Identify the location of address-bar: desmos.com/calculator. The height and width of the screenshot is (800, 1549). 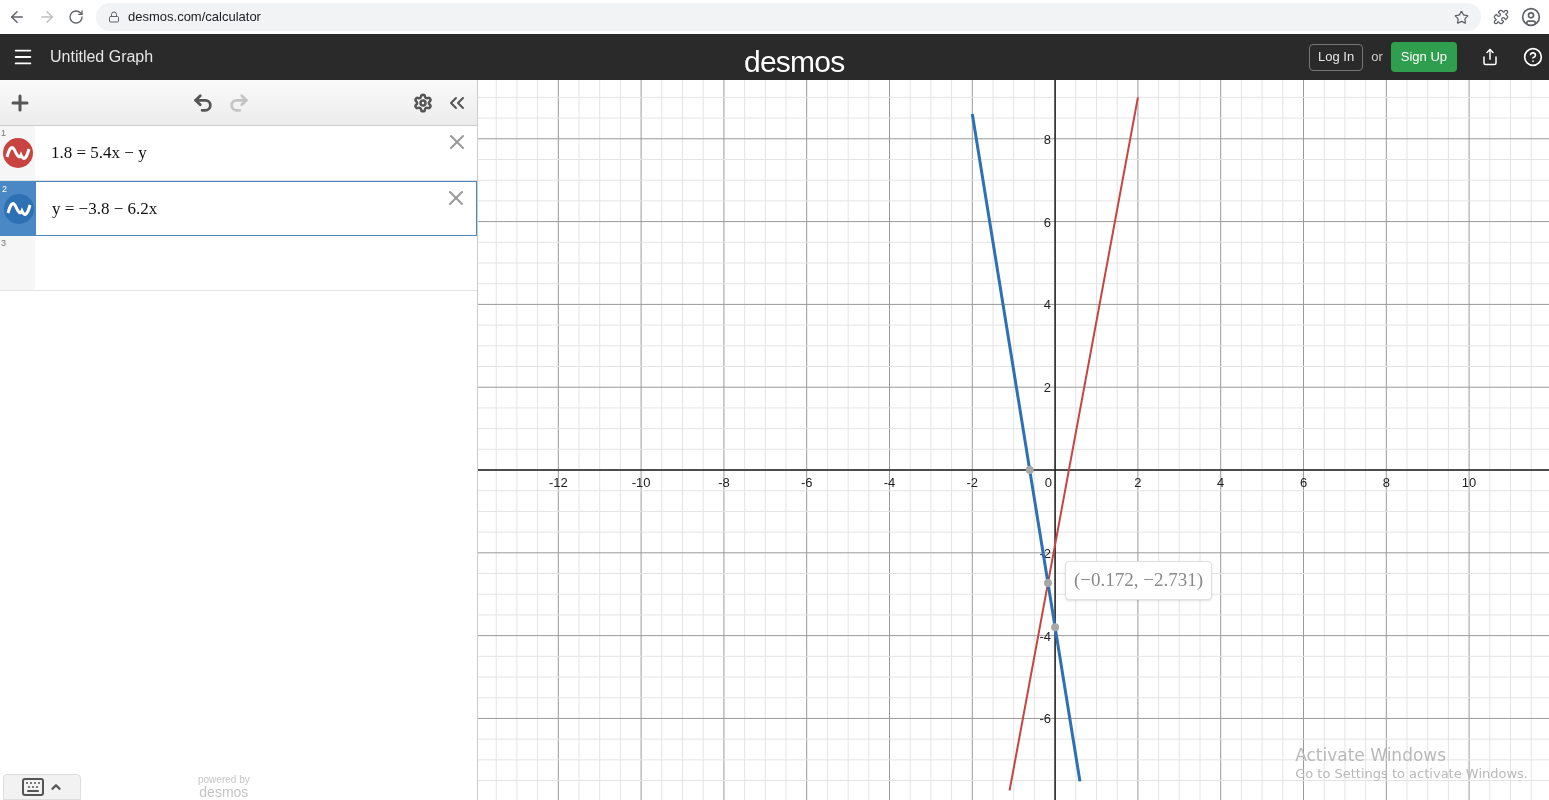
(788, 17).